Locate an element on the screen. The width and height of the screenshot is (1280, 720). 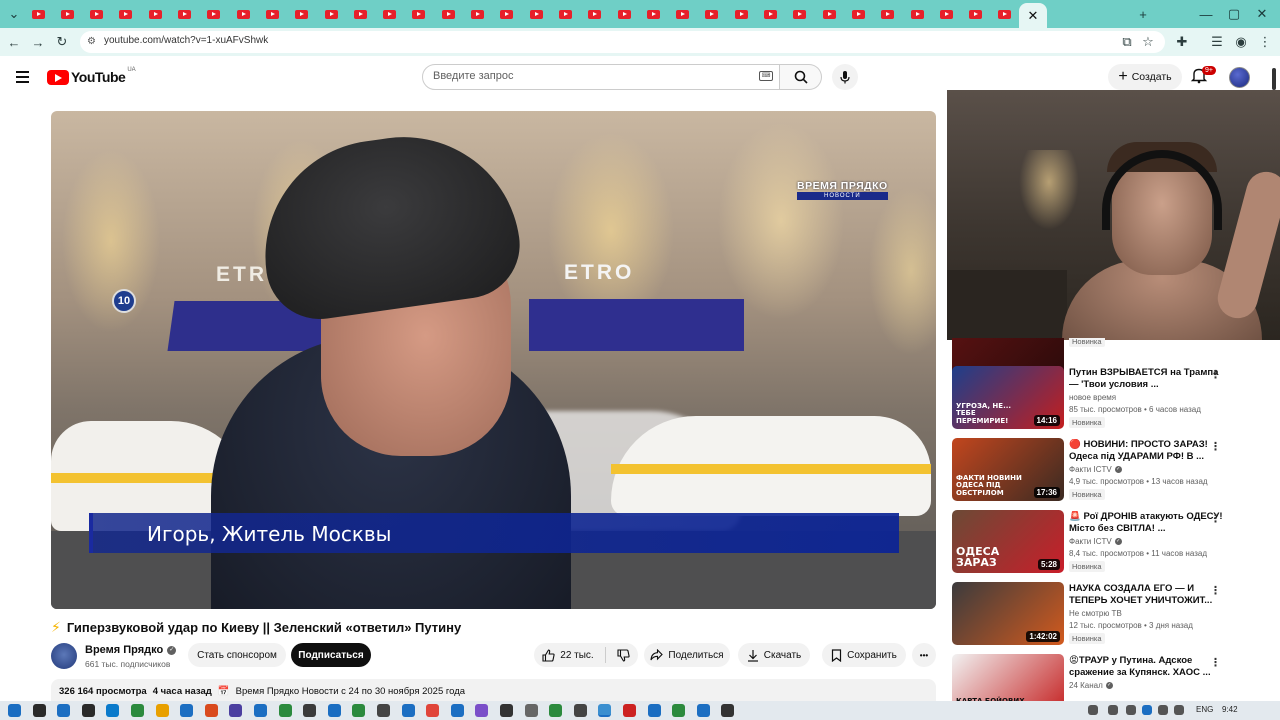
like-button: 22 тыс. is located at coordinates (568, 655).